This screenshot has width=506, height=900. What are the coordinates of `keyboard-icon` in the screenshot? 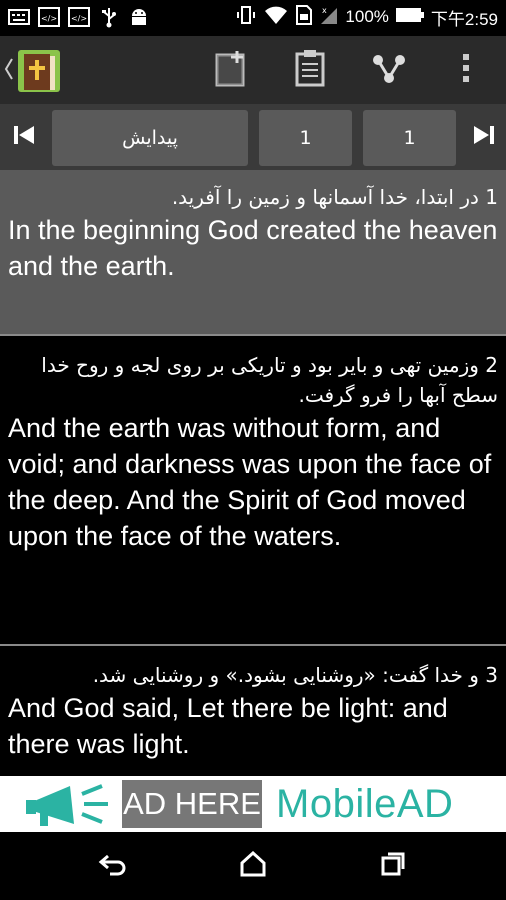 It's located at (19, 17).